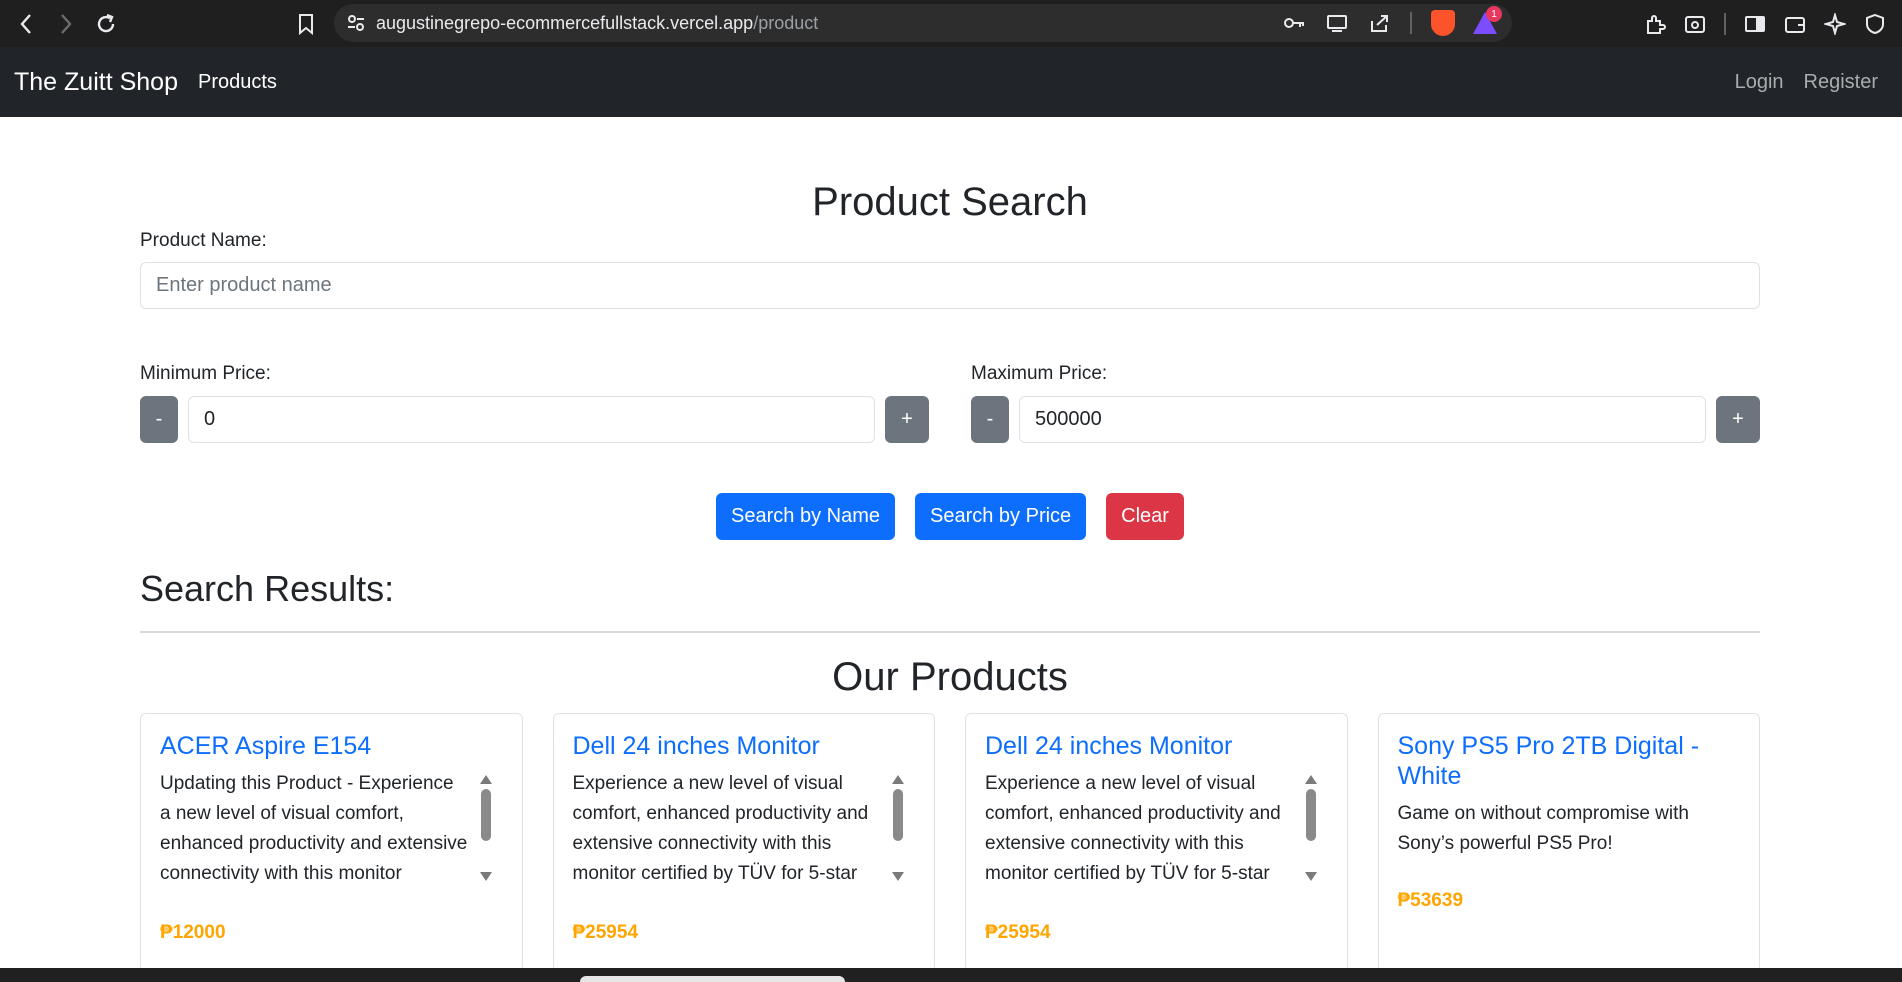  I want to click on min-price-group: Minimum Price: - +, so click(534, 403).